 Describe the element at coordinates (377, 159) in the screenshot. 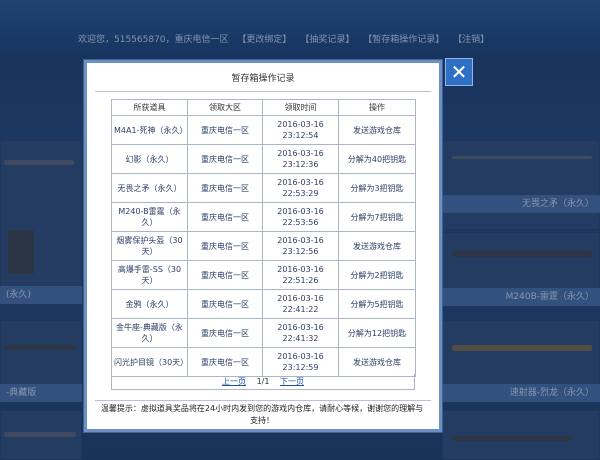

I see `action-cell: 分解为40把钥匙` at that location.